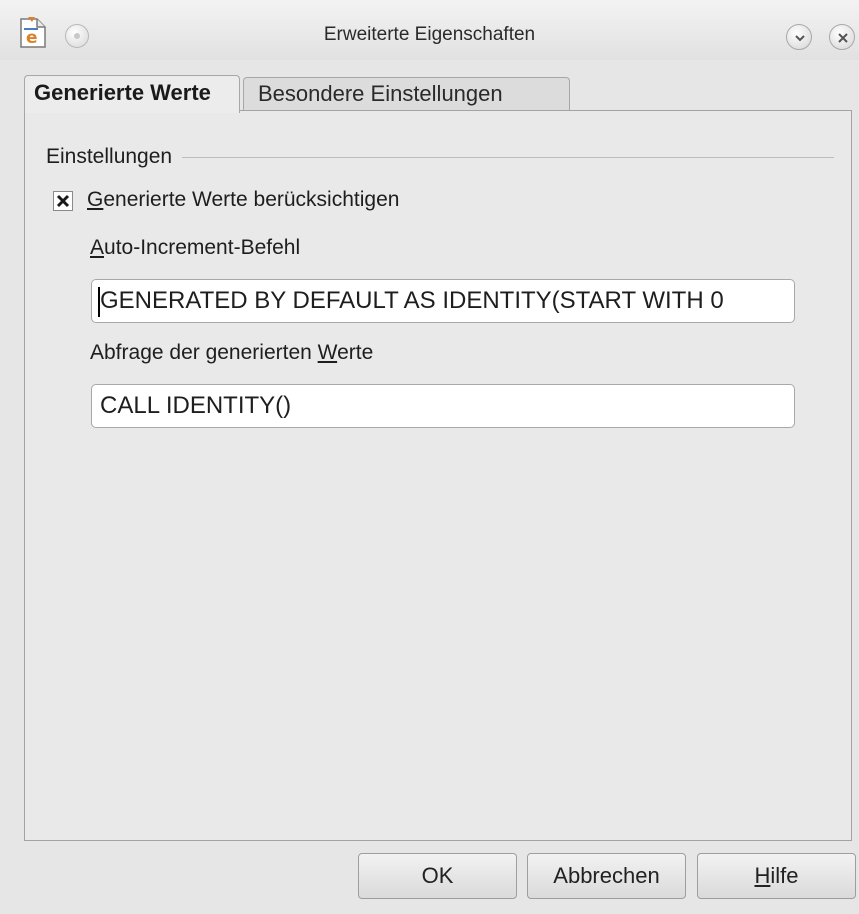  What do you see at coordinates (443, 406) in the screenshot?
I see `query-generated-values-field: CALL IDENTITY()` at bounding box center [443, 406].